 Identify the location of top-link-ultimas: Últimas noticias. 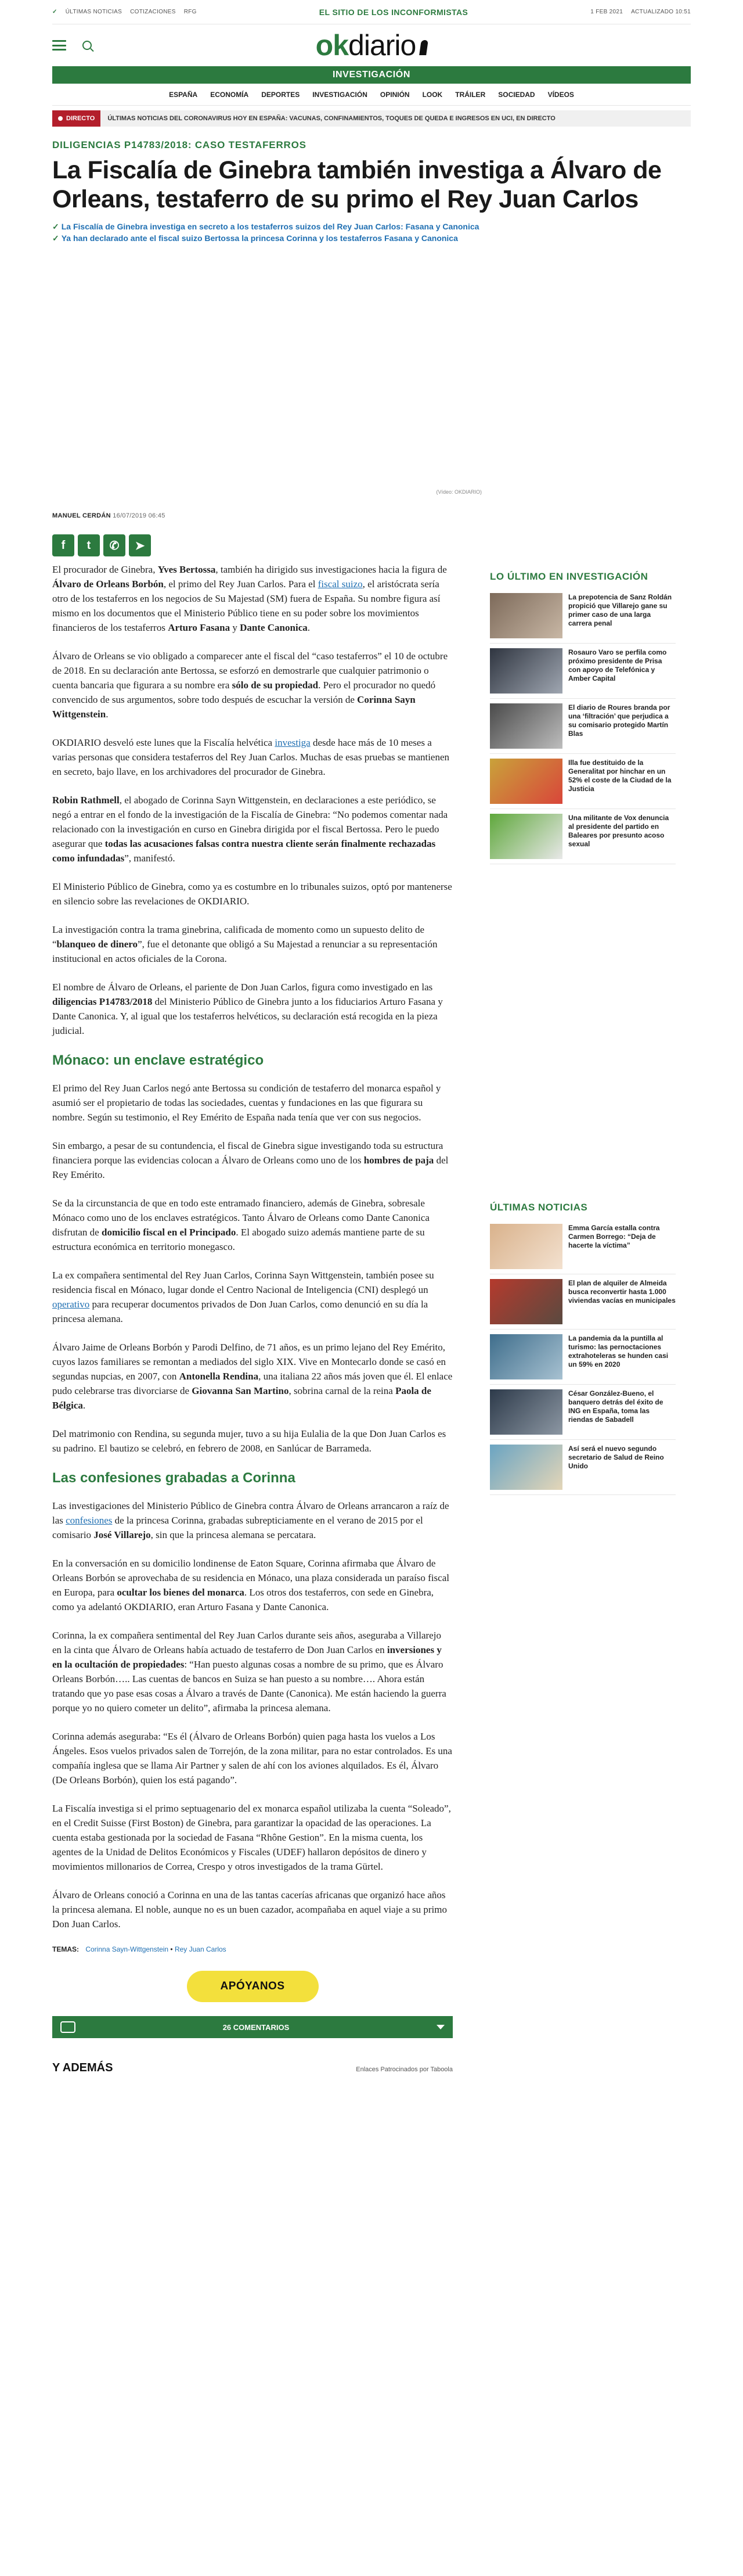
(94, 12).